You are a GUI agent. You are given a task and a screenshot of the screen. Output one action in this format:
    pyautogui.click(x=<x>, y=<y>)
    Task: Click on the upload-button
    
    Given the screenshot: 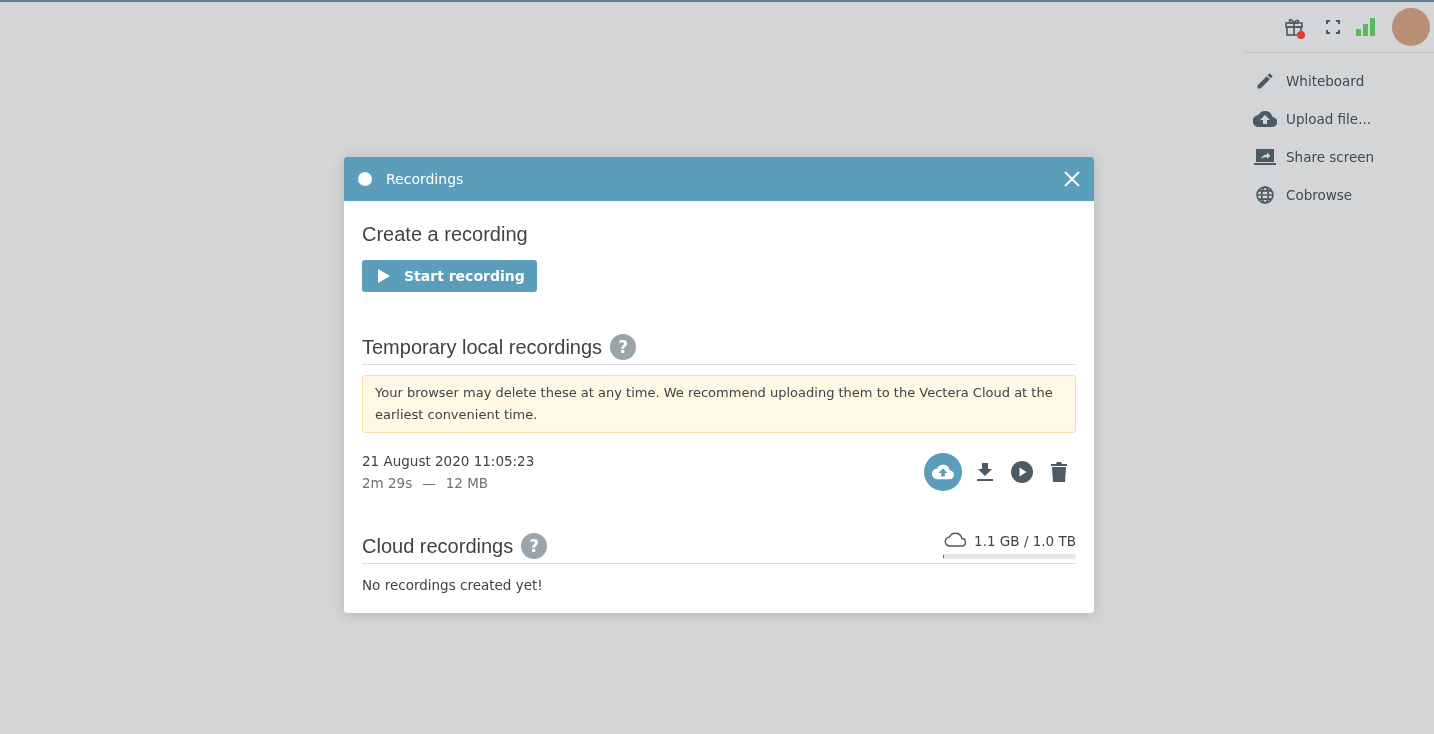 What is the action you would take?
    pyautogui.click(x=943, y=472)
    